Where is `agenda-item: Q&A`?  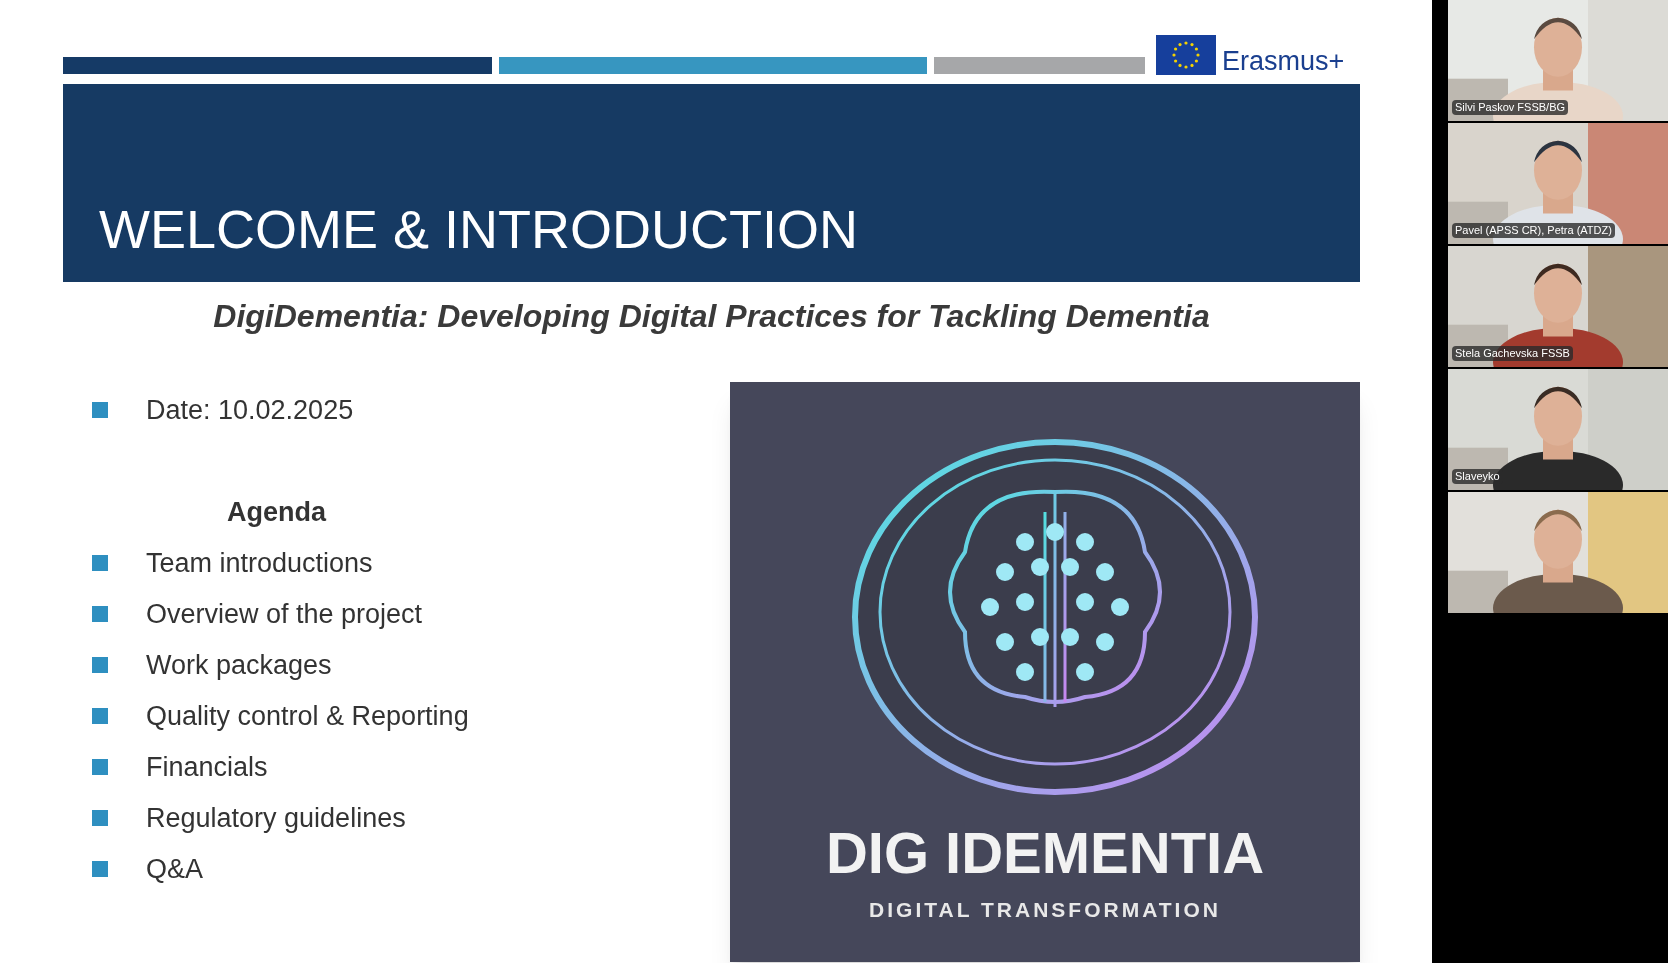 agenda-item: Q&A is located at coordinates (175, 869).